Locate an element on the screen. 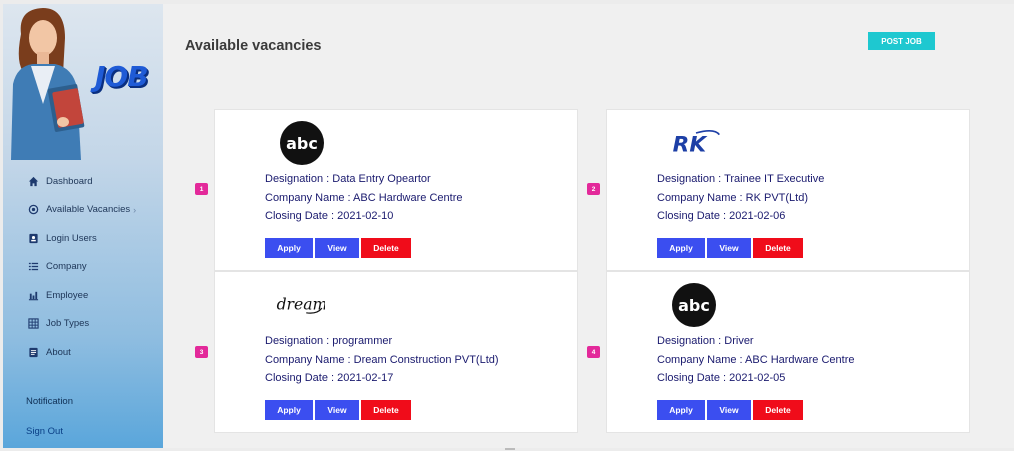  closing-date-text: Closing Date : 2021-02-10 is located at coordinates (329, 216).